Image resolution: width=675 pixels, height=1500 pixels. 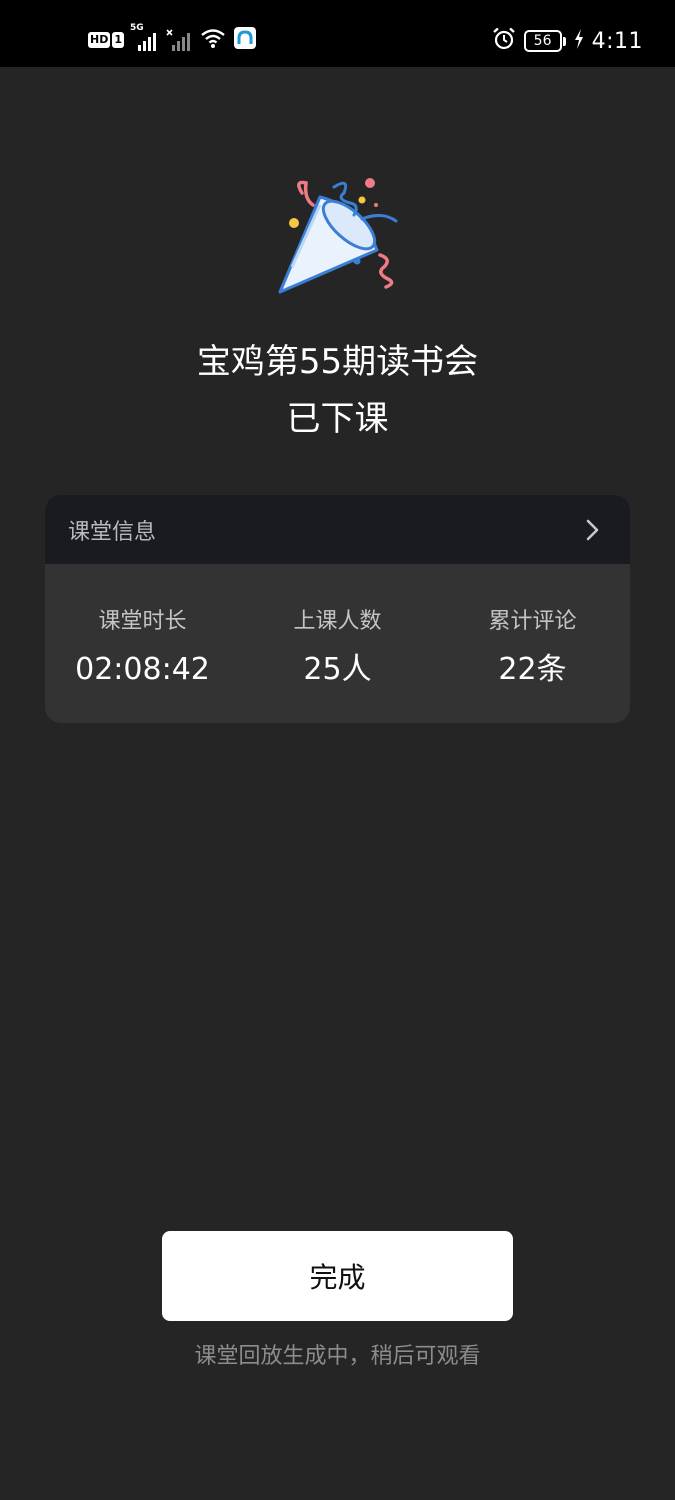 I want to click on status-right-icons: 56 4:11, so click(x=567, y=41).